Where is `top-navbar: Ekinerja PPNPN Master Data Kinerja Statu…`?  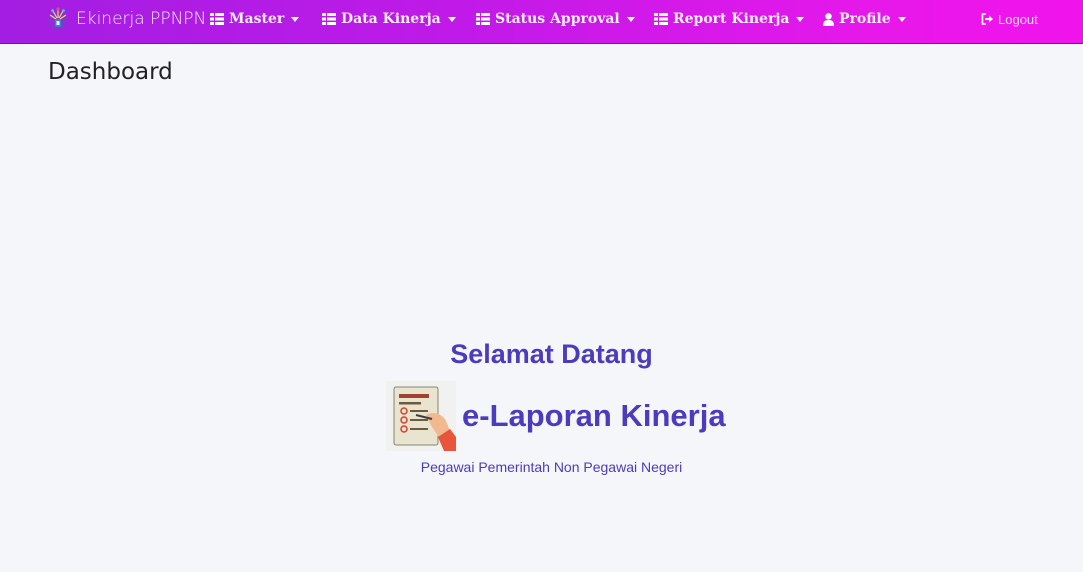
top-navbar: Ekinerja PPNPN Master Data Kinerja Statu… is located at coordinates (541, 22).